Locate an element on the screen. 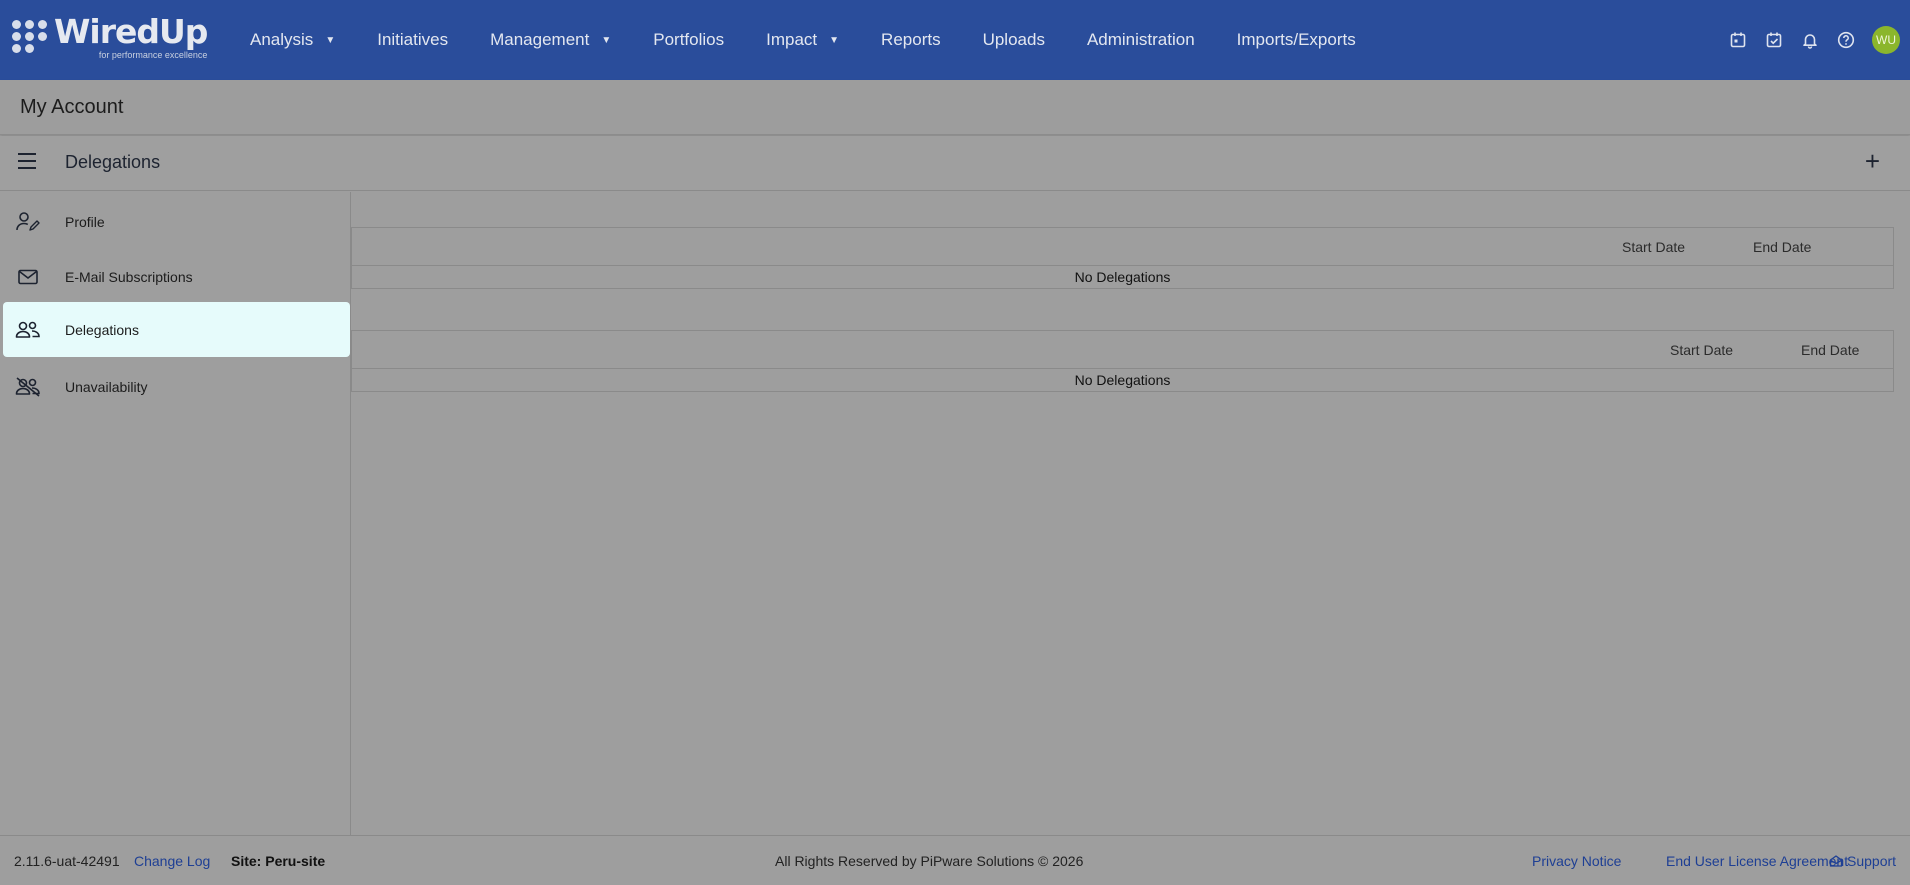  nav-label: Imports/Exports is located at coordinates (1296, 39).